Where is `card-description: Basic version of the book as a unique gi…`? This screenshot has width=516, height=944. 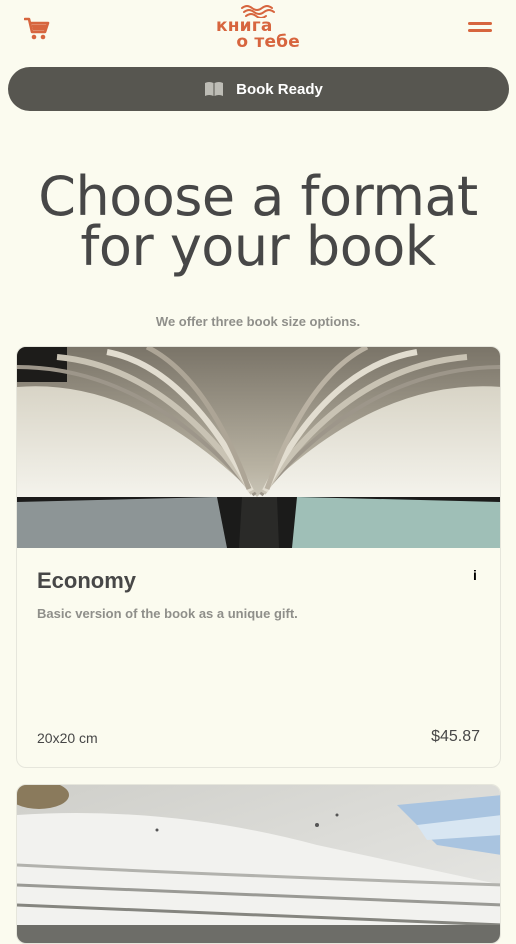
card-description: Basic version of the book as a unique gi… is located at coordinates (167, 613).